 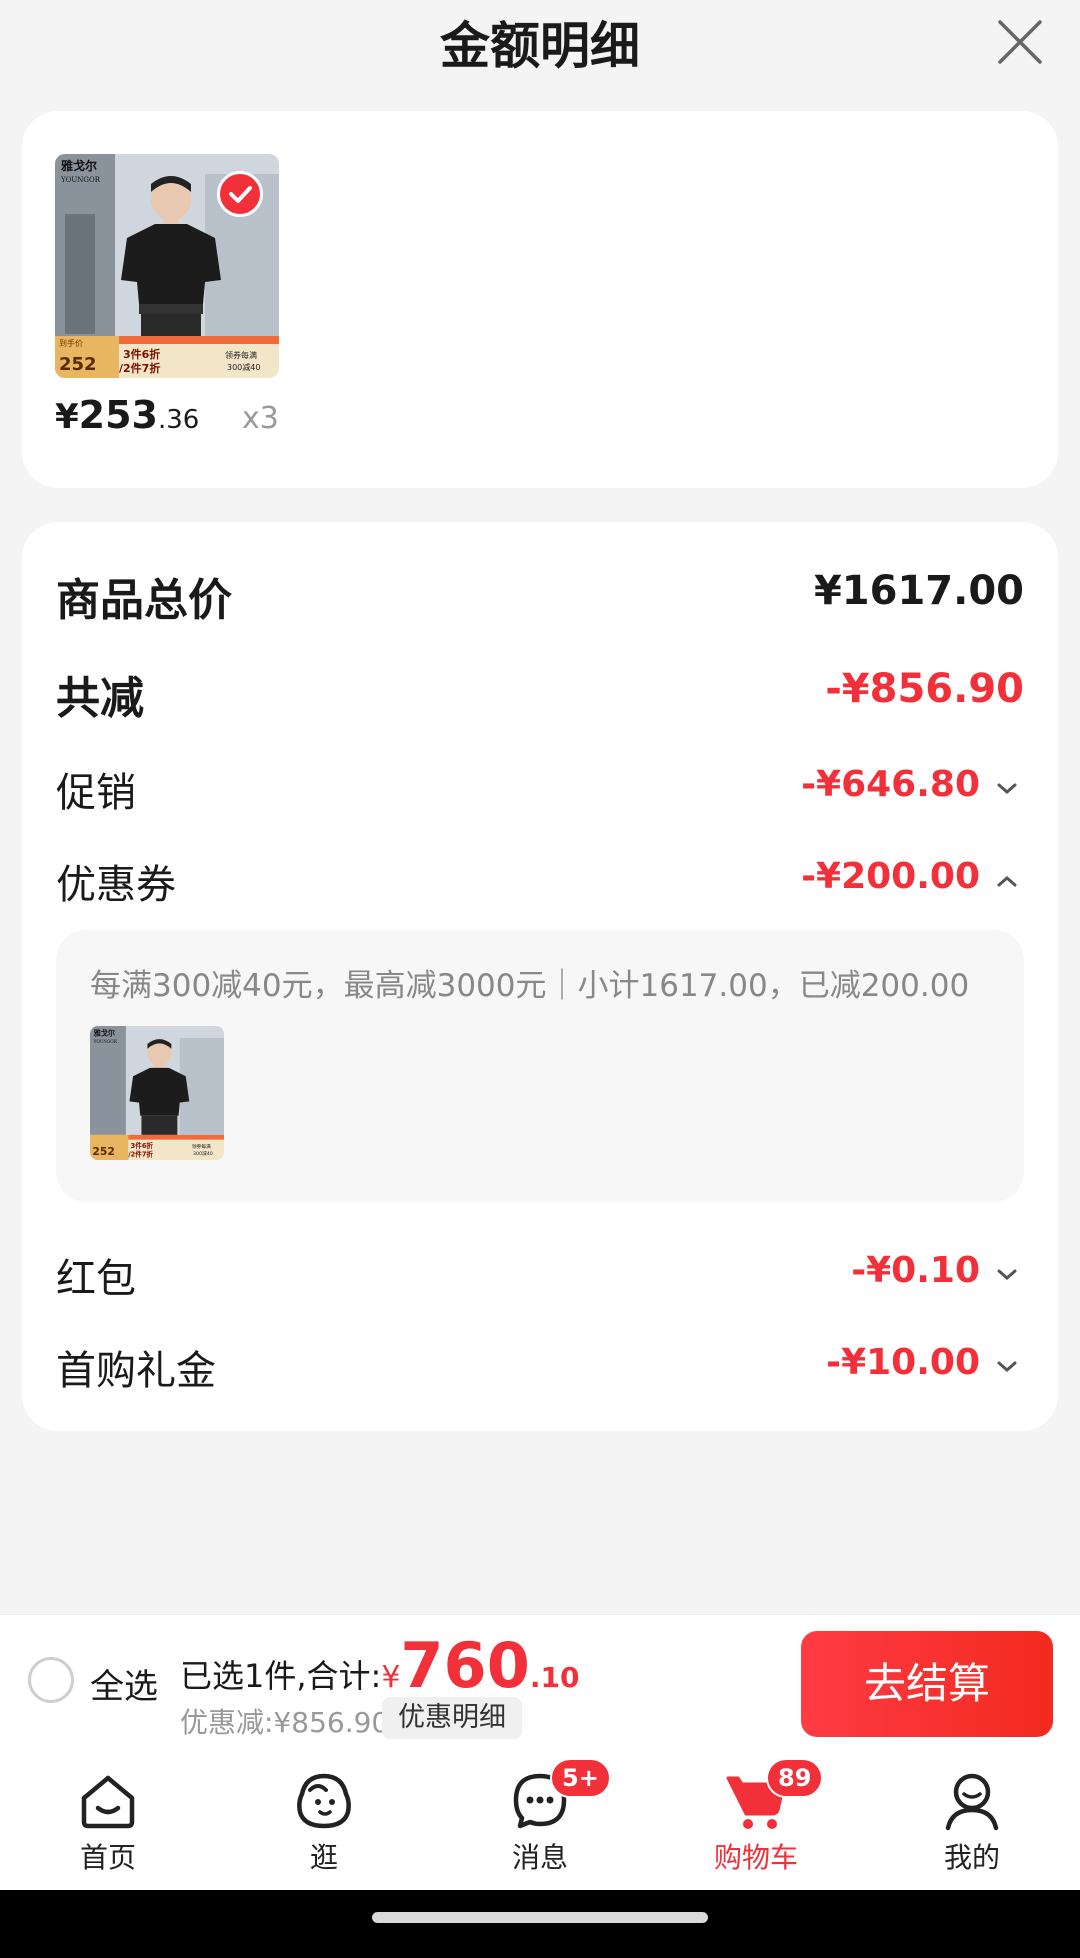 What do you see at coordinates (380, 1665) in the screenshot?
I see `checkout-summary: 已选1件,合计:¥760.10` at bounding box center [380, 1665].